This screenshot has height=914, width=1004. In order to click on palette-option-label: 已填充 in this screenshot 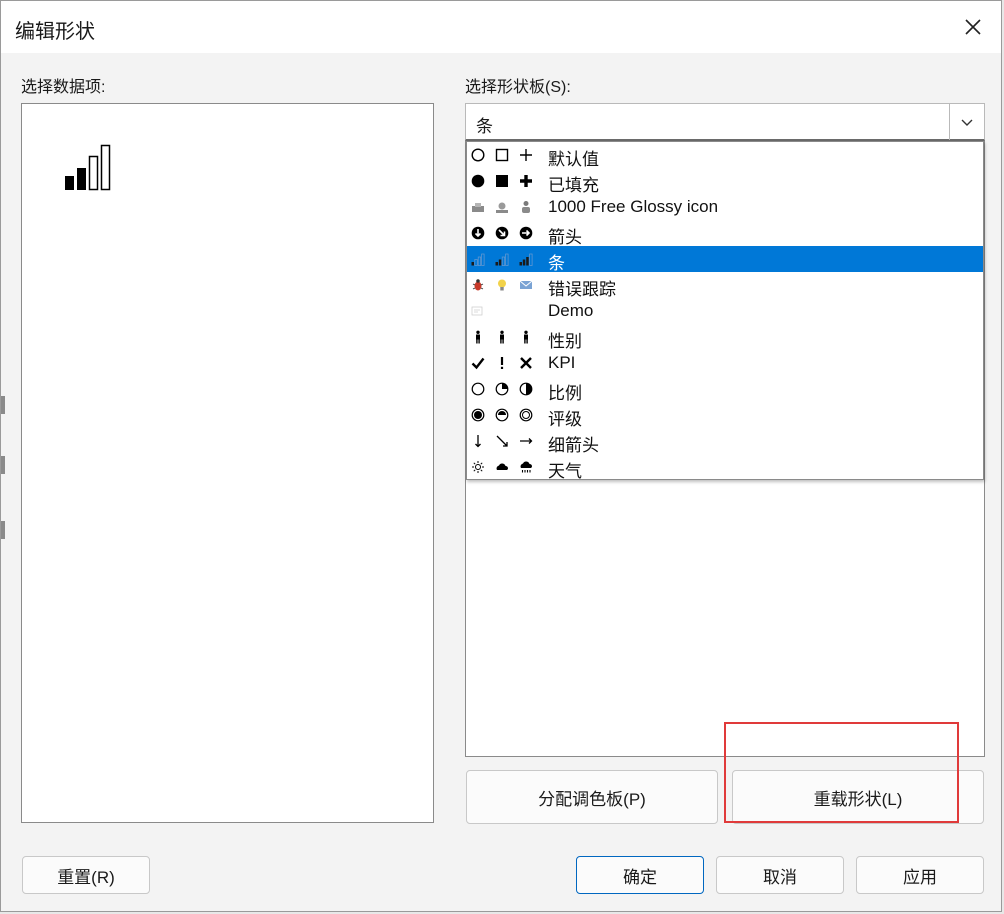, I will do `click(573, 185)`.